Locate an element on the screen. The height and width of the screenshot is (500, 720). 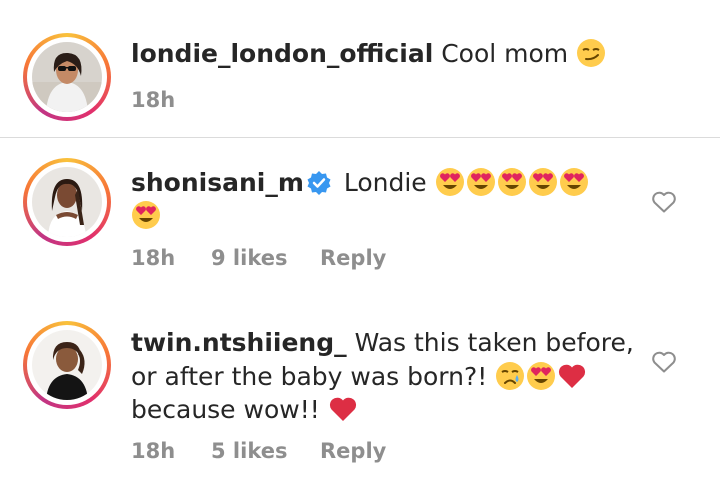
comment-text: londie_london_official Cool mom is located at coordinates (369, 54).